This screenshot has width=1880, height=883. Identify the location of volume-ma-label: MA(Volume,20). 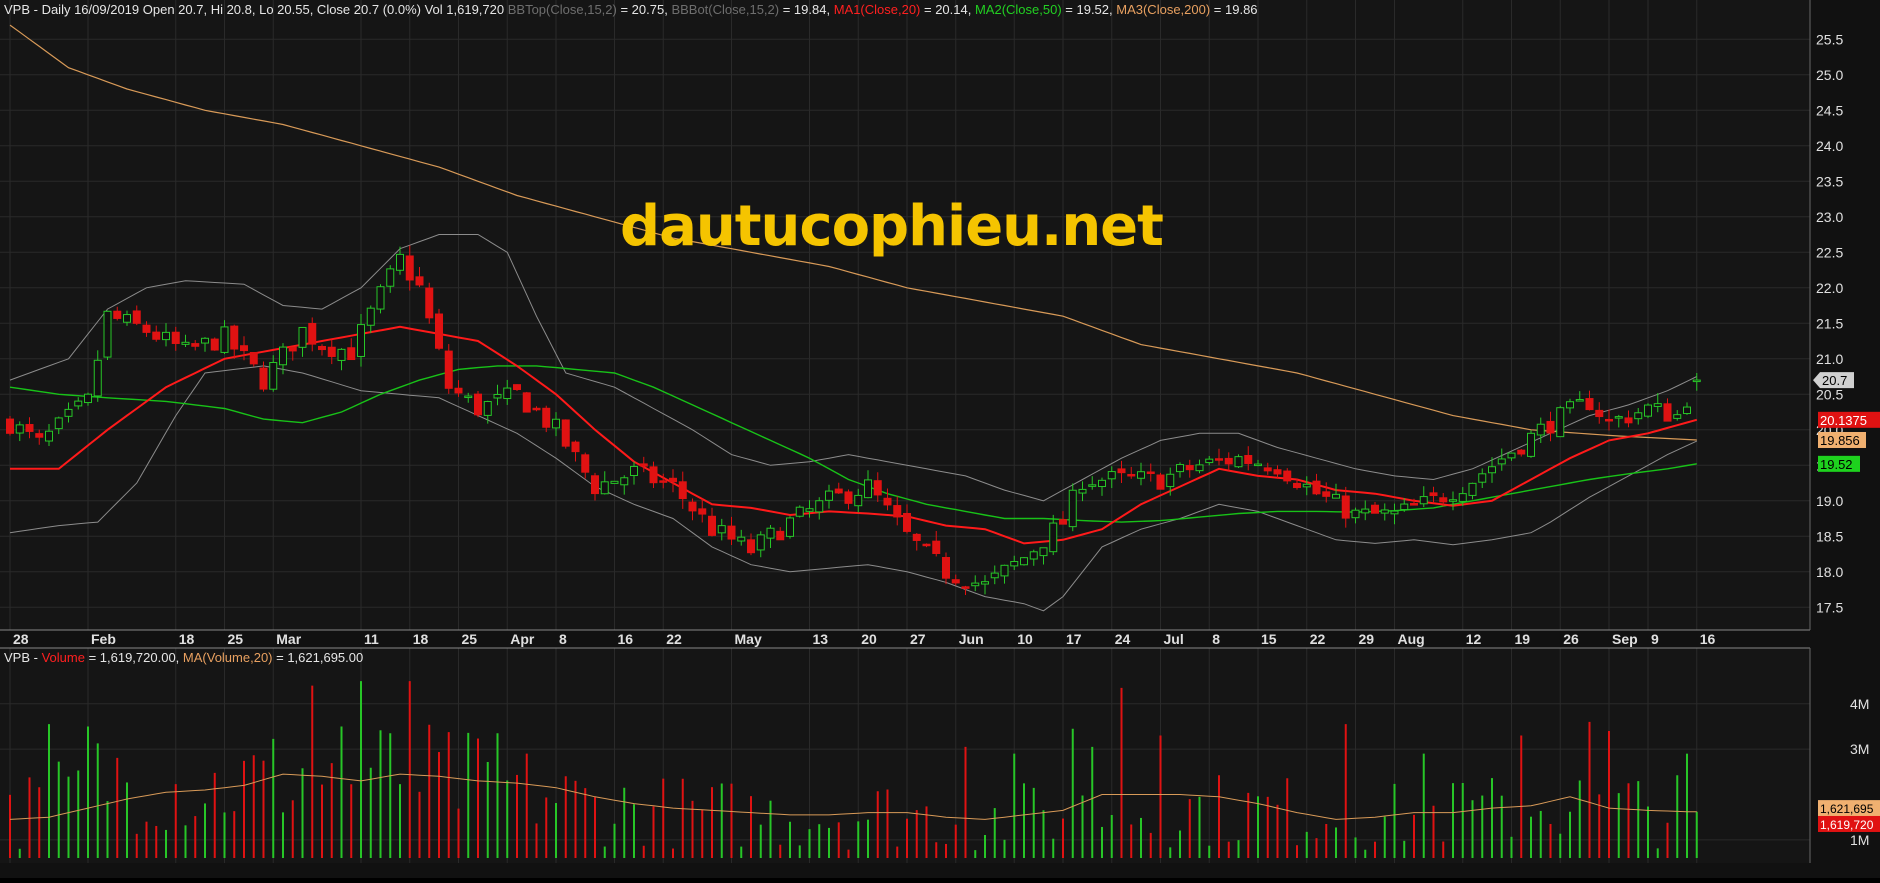
(228, 657).